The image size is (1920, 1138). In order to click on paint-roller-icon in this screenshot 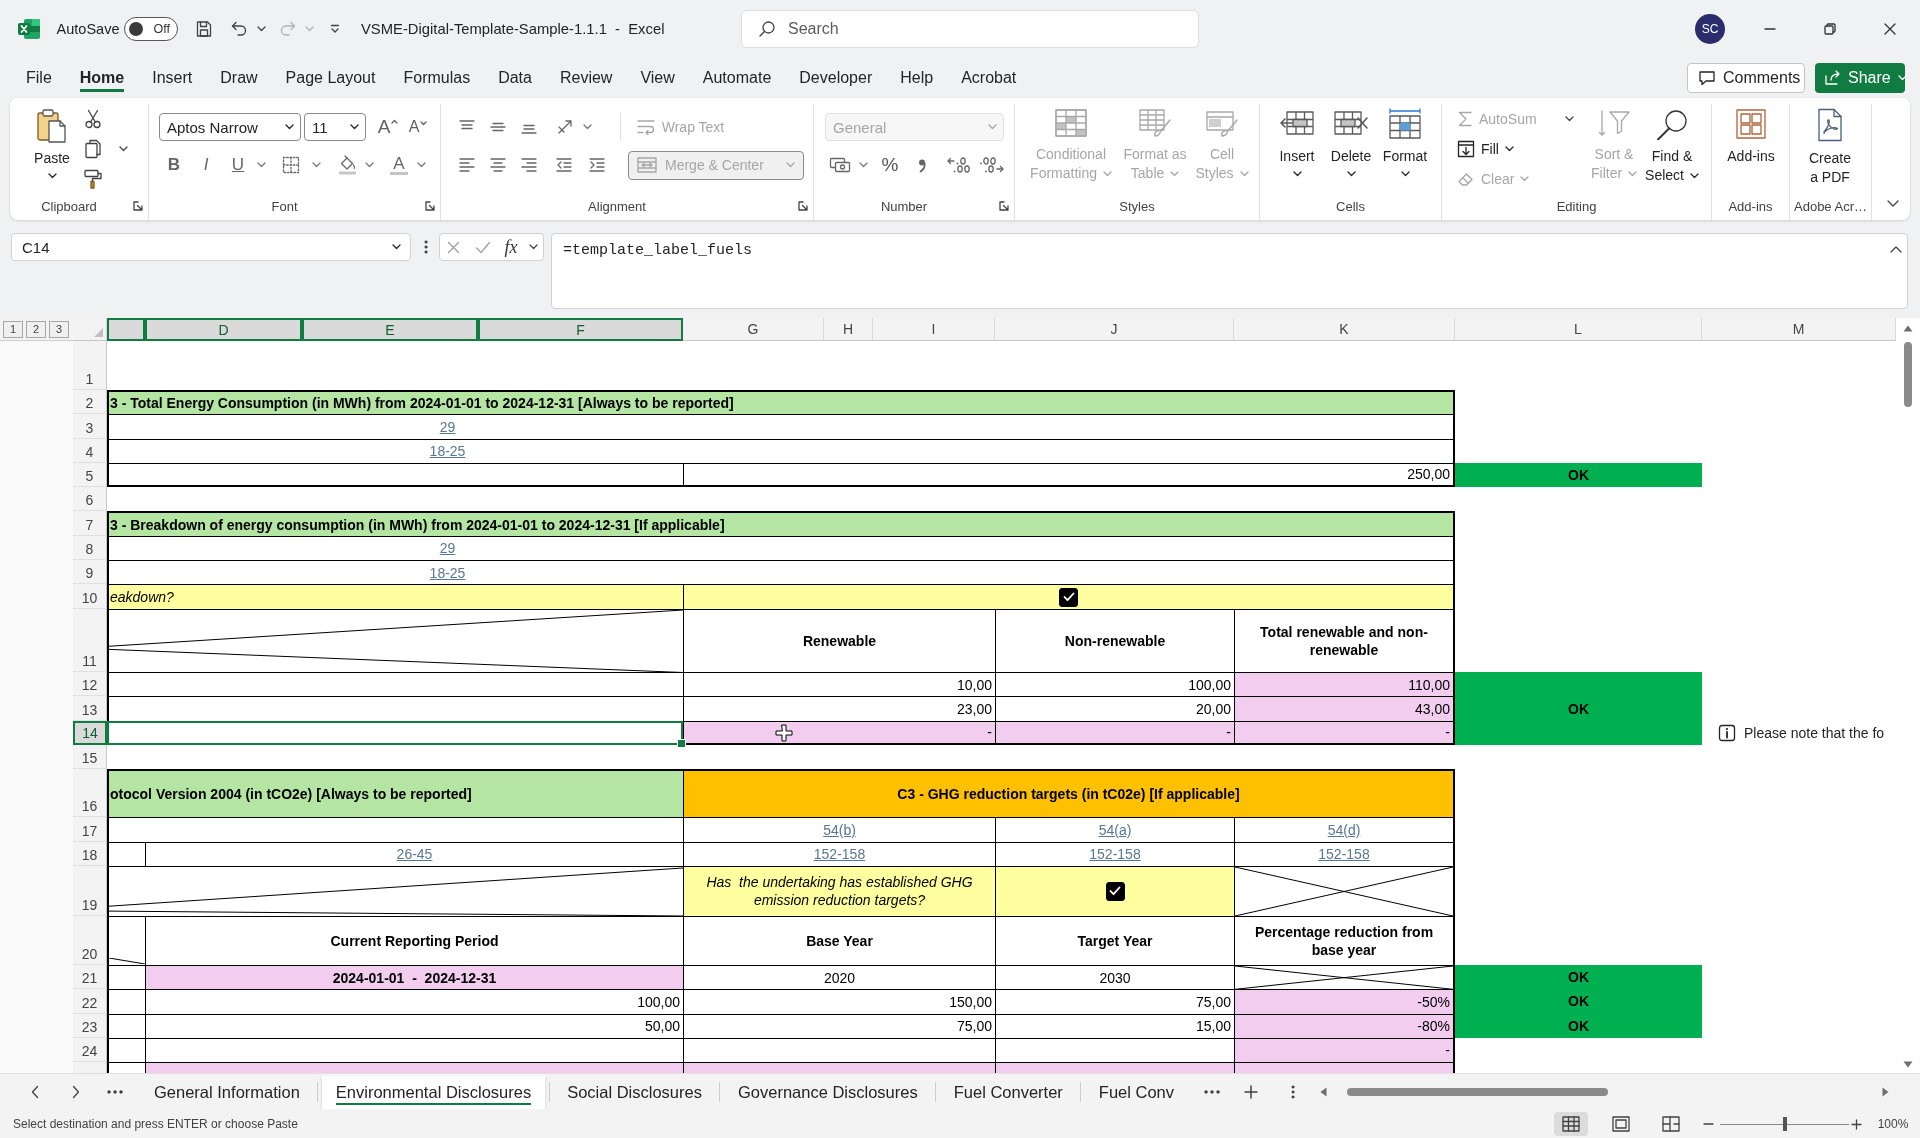, I will do `click(93, 179)`.